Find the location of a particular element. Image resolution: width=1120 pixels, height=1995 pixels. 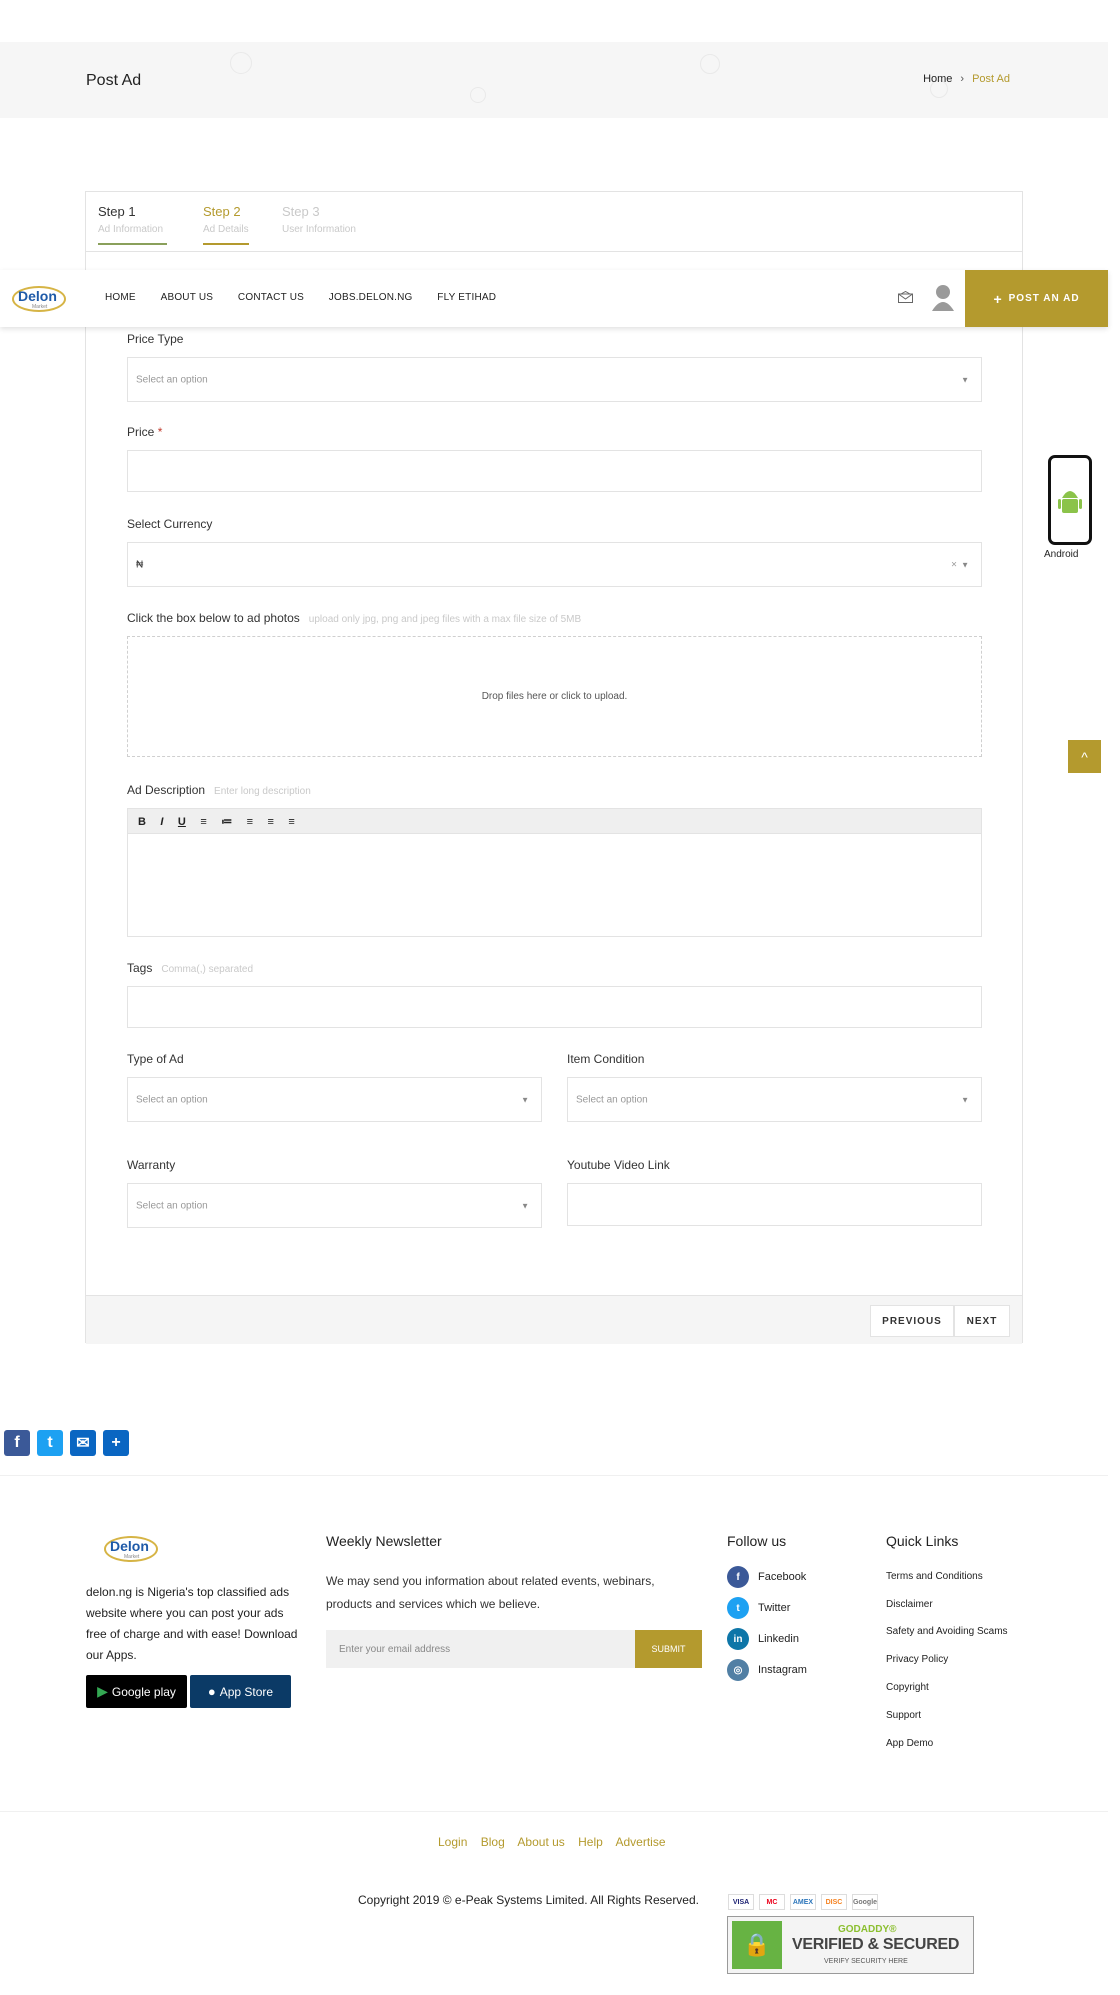

facebook-share-icon: f is located at coordinates (17, 1443).